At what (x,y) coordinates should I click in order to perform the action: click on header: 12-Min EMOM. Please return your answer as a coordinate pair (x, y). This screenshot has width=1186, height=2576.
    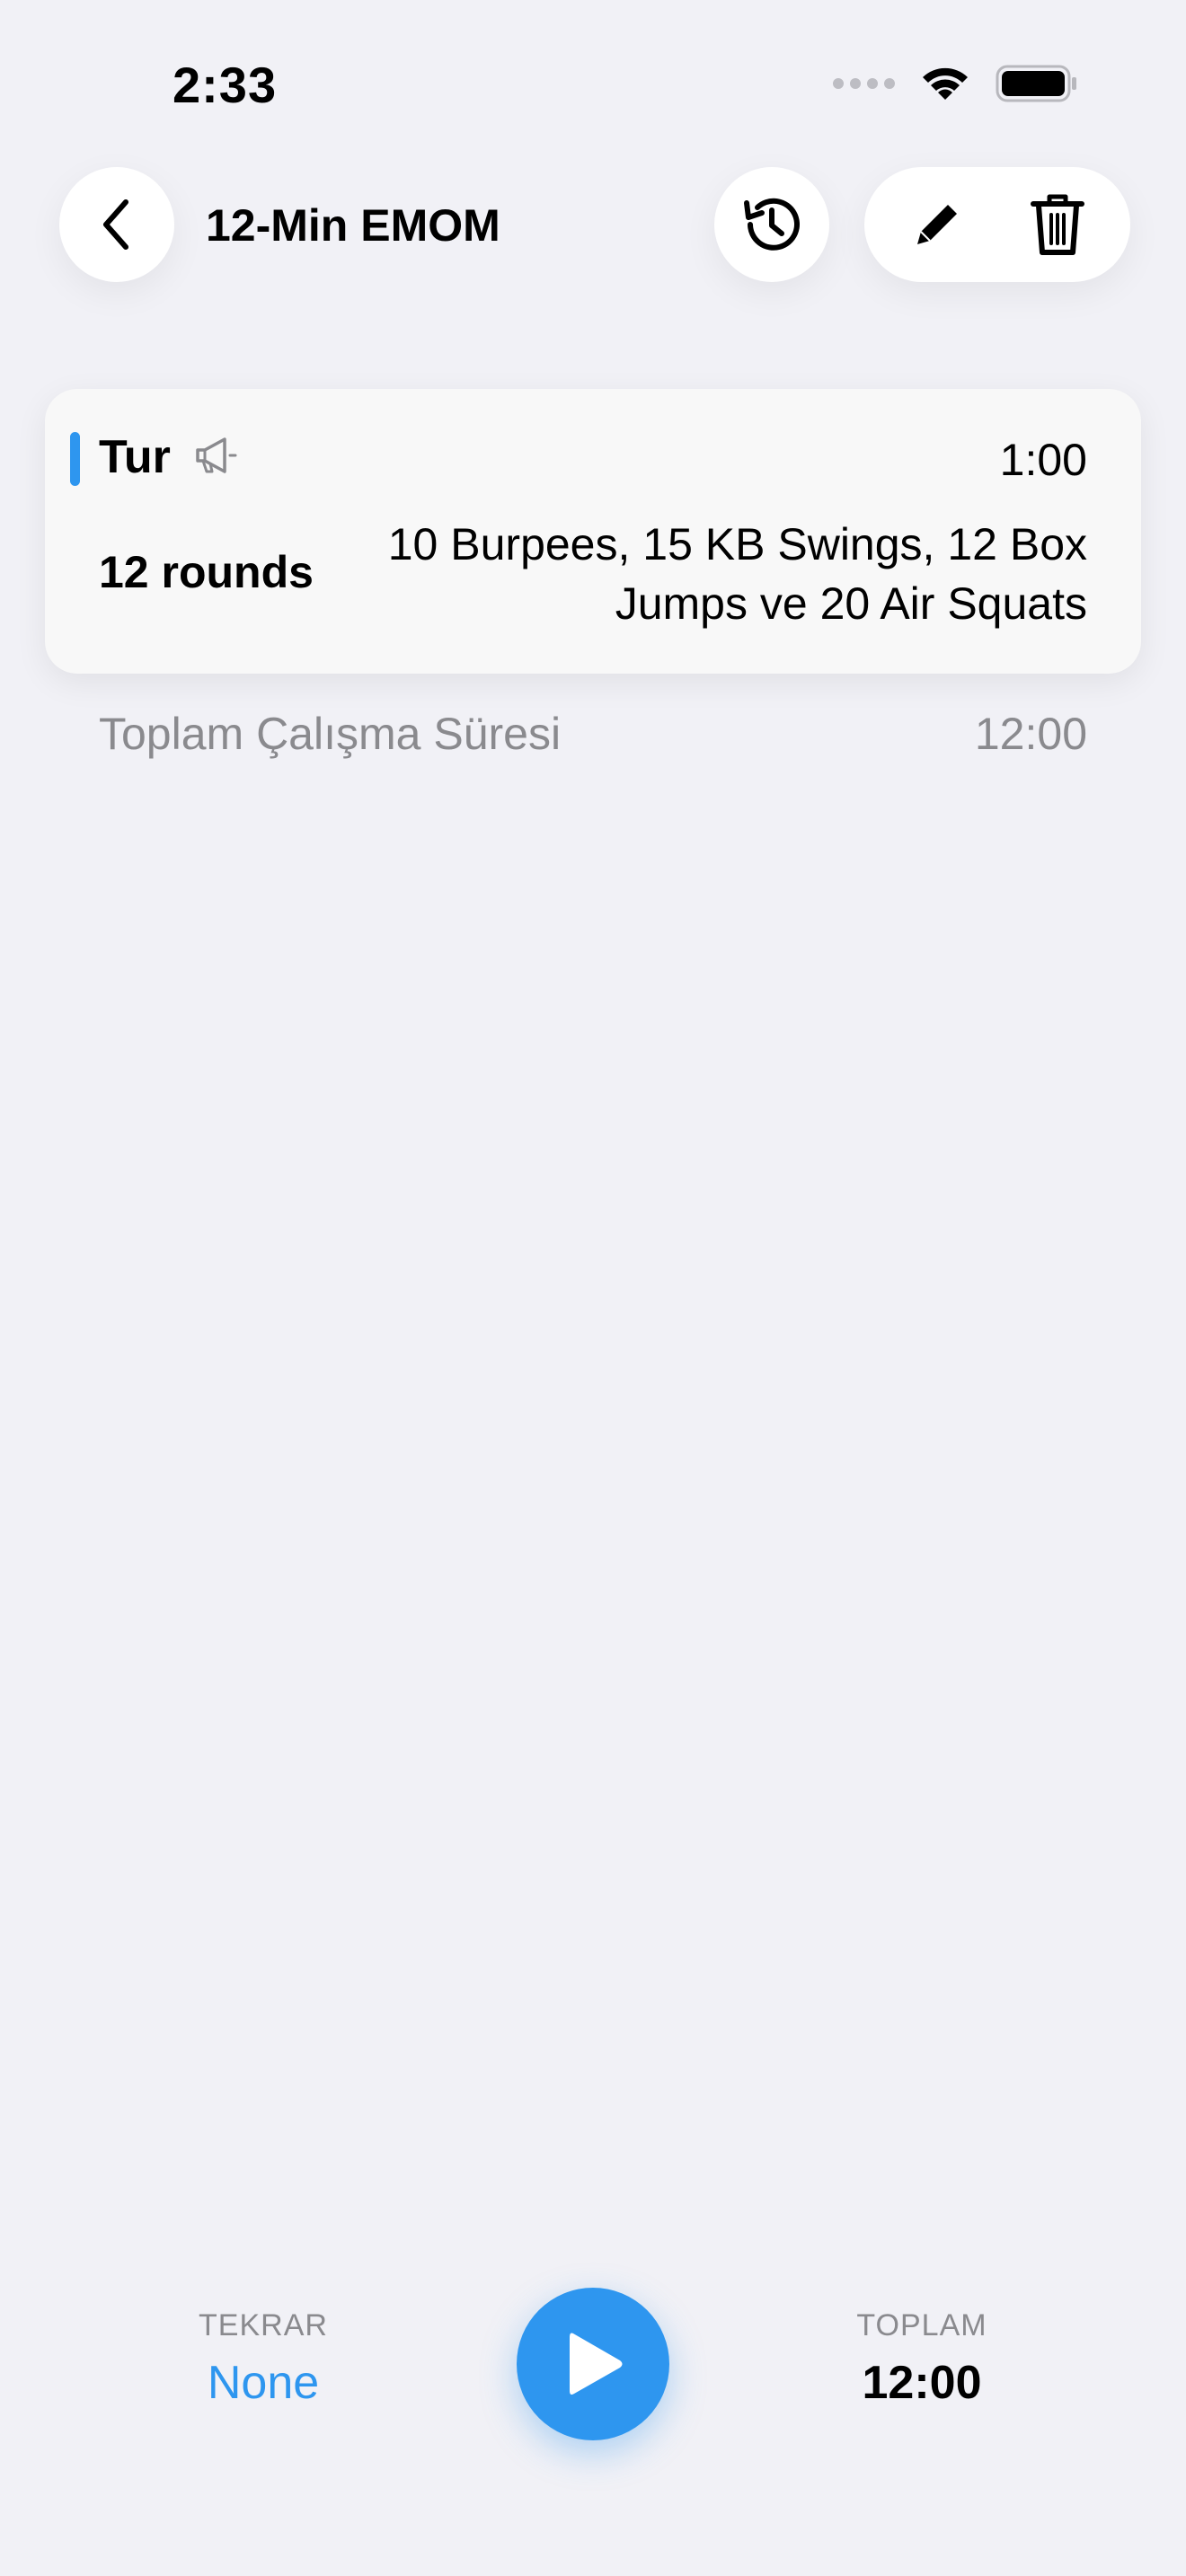
    Looking at the image, I should click on (594, 226).